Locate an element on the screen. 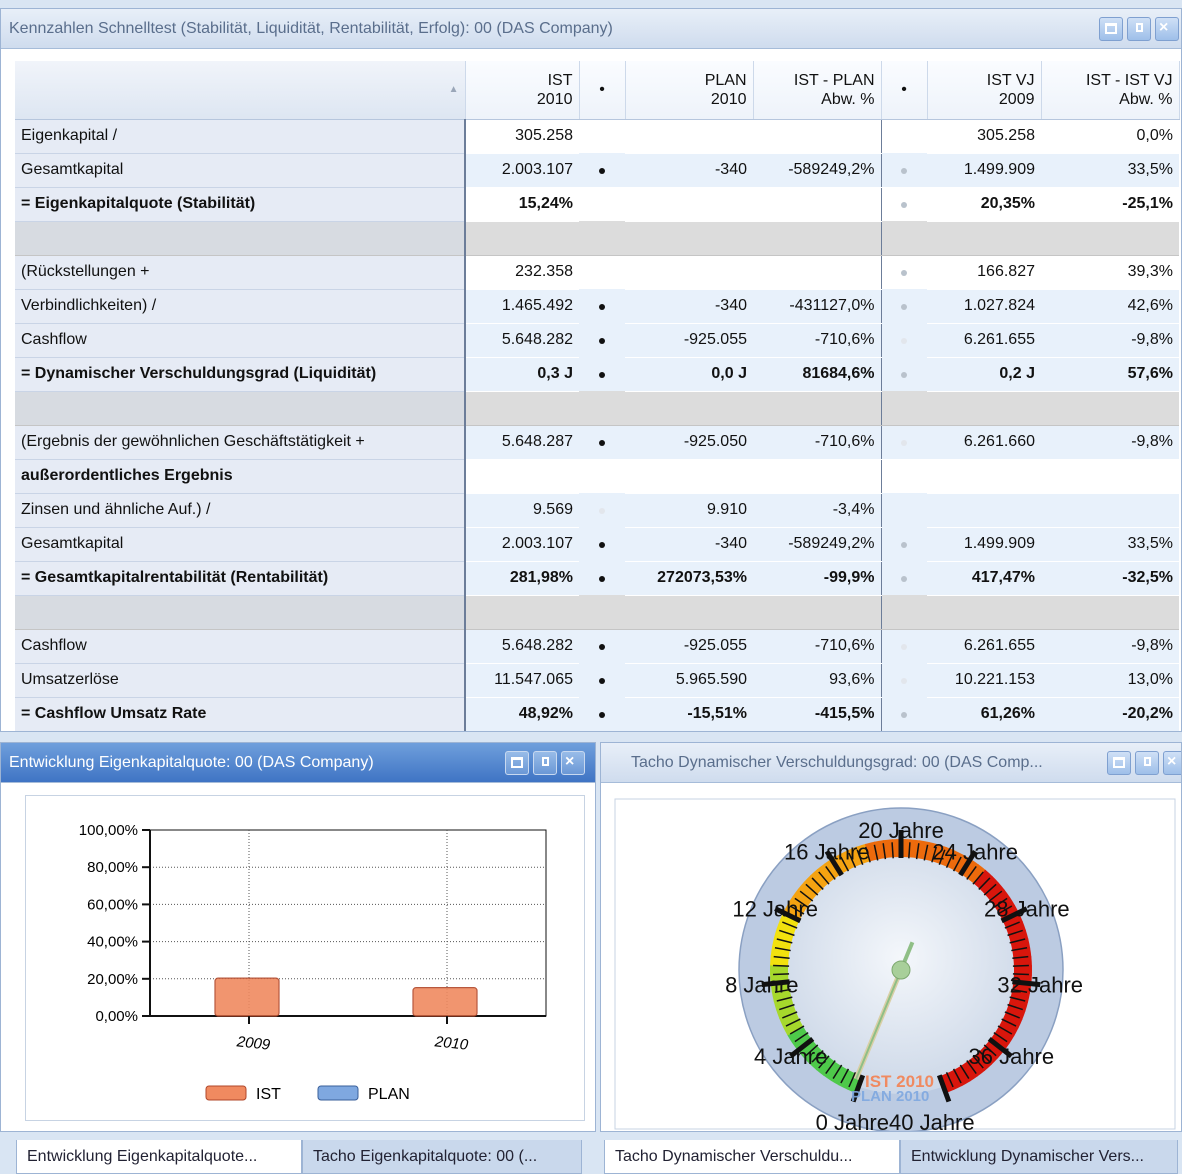 This screenshot has width=1182, height=1174. table-row: (Rückstellungen +232.358 166.827 39,3% is located at coordinates (597, 272).